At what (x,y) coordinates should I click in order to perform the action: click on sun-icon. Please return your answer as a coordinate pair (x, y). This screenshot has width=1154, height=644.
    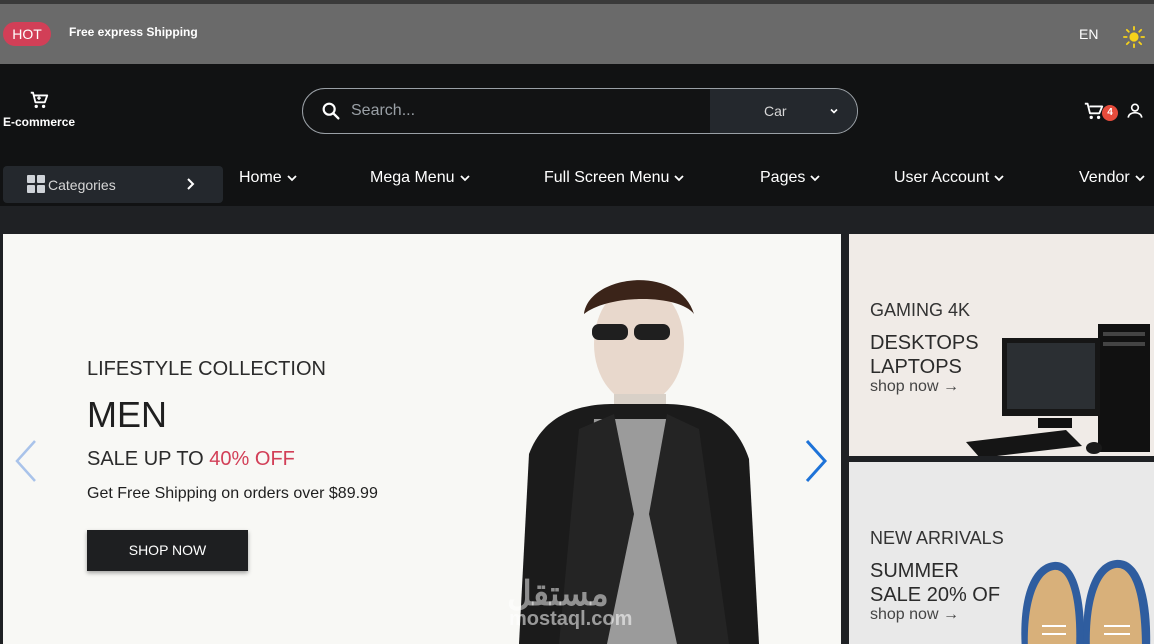
    Looking at the image, I should click on (1134, 37).